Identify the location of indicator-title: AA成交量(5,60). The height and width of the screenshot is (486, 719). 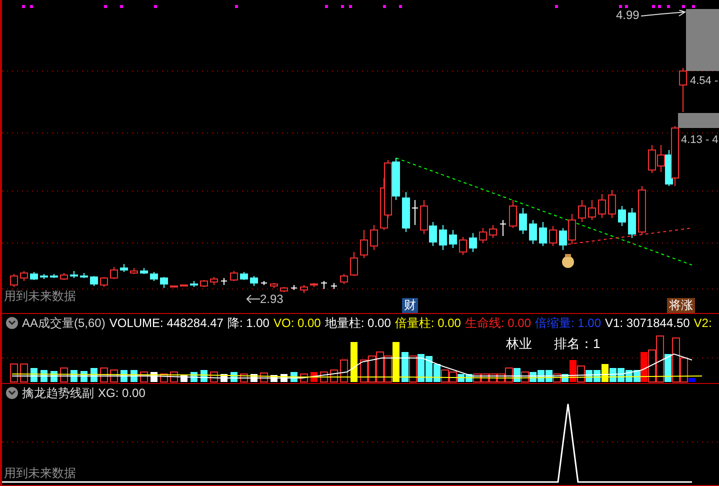
(64, 323).